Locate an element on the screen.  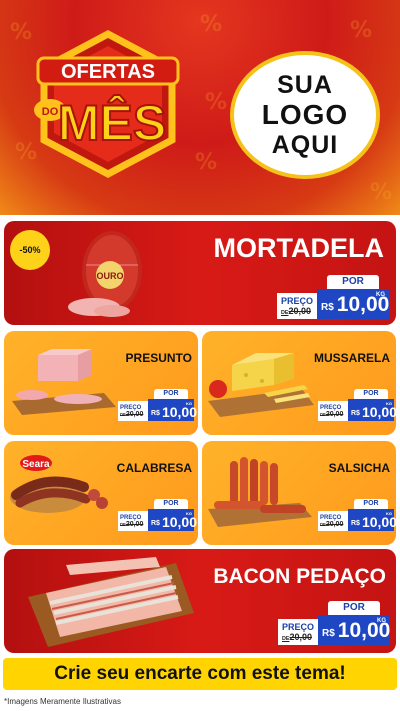
svg-text: OFERTAS is located at coordinates (108, 72).